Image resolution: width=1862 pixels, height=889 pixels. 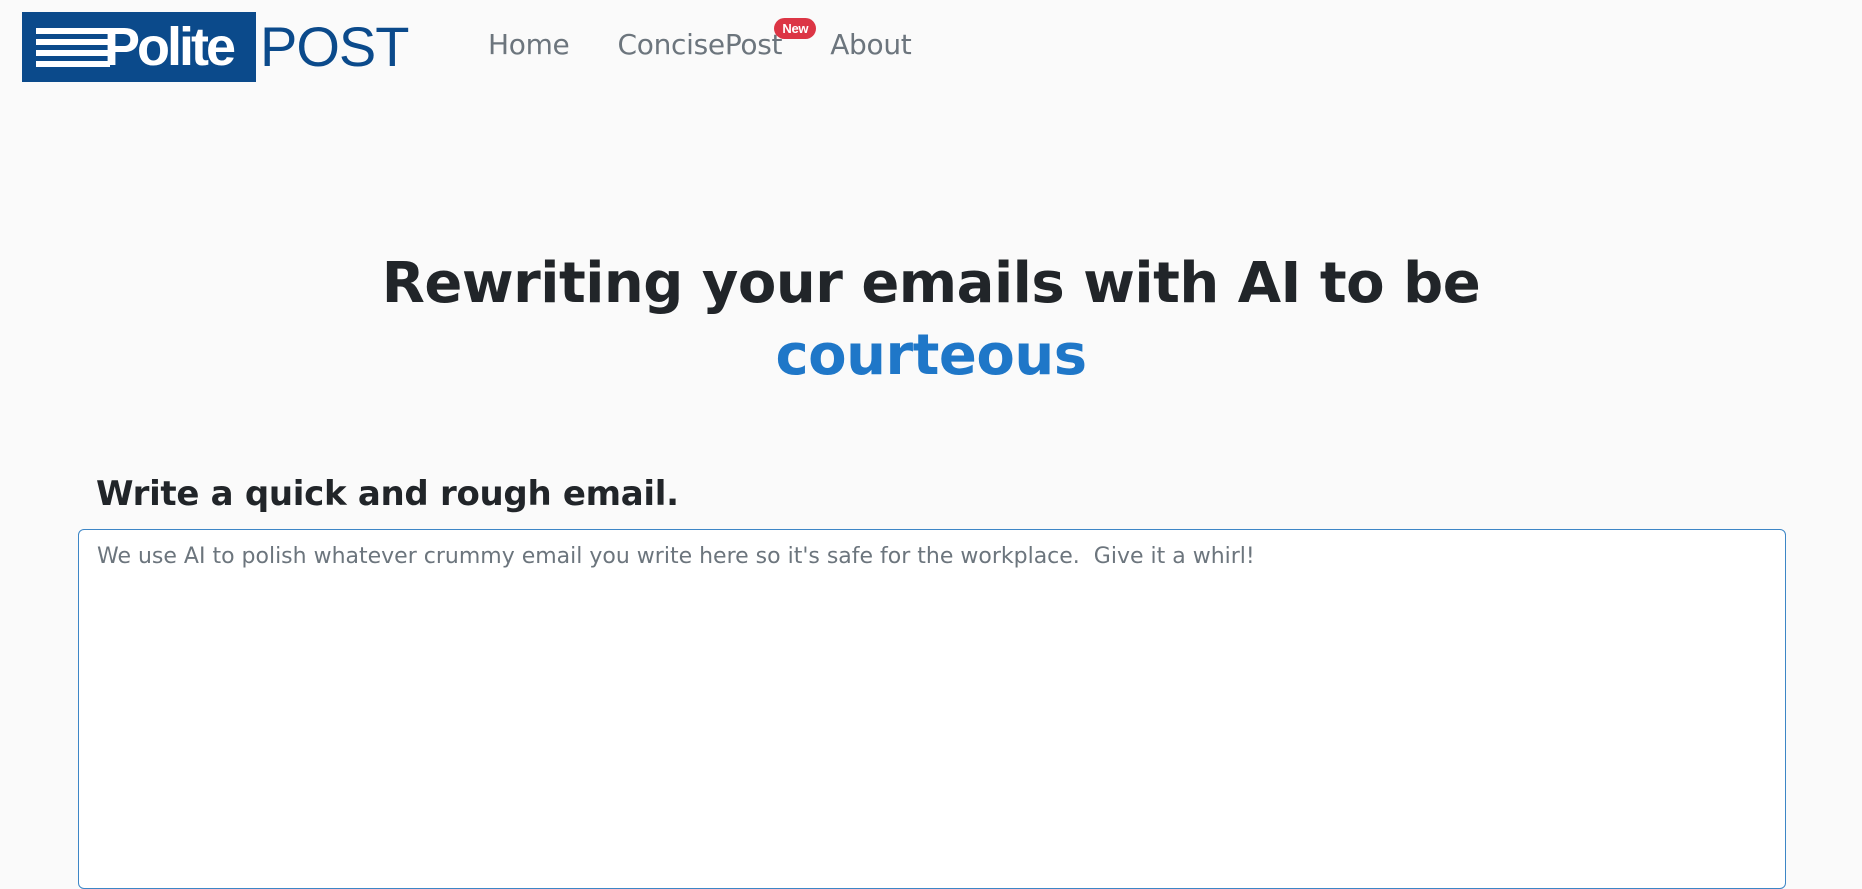 I want to click on hero-title-line: Rewriting your emails with AI to be, so click(x=931, y=283).